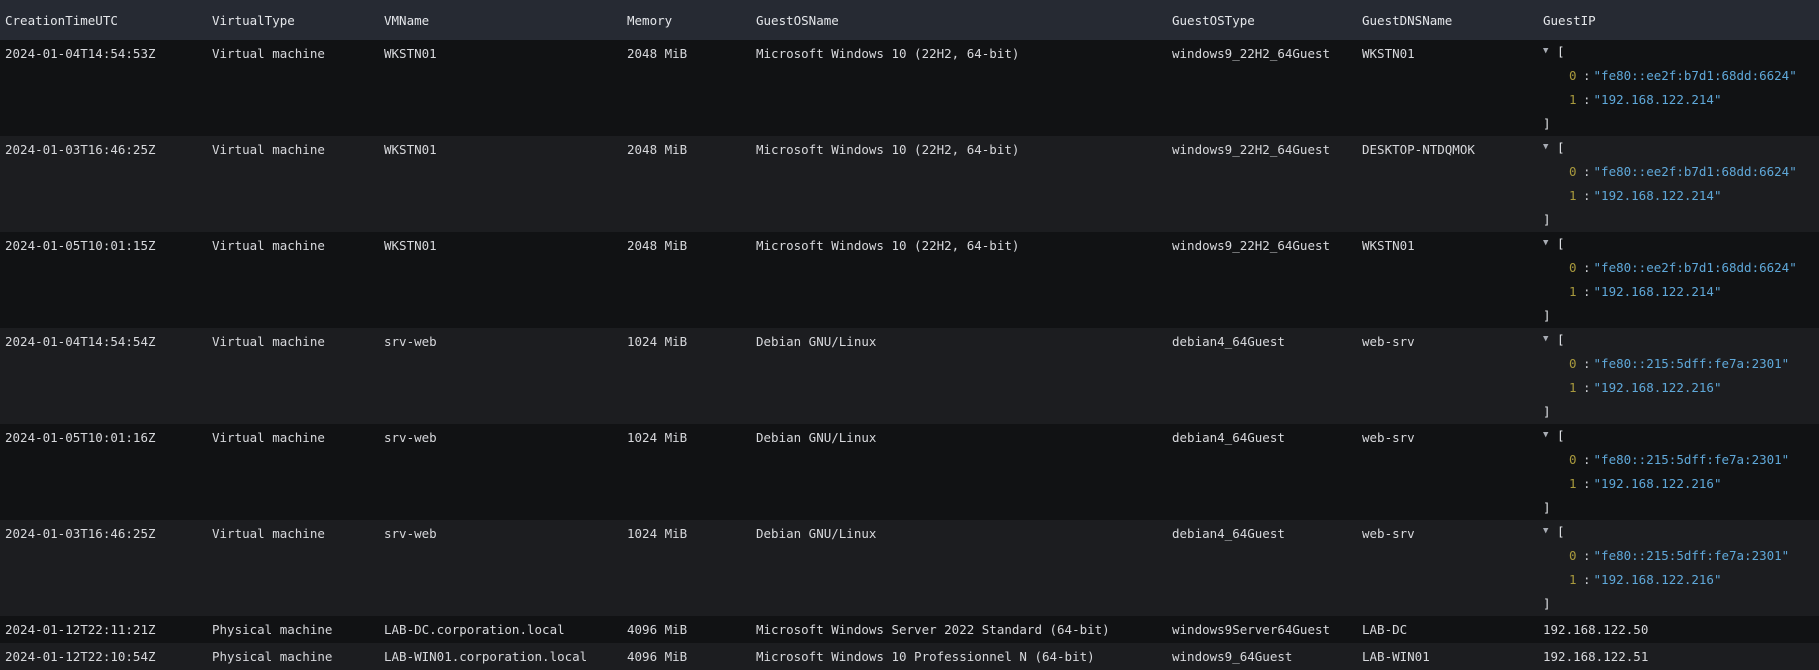 This screenshot has width=1819, height=670. I want to click on column-header-guestdnsname: GuestDNSName, so click(1447, 20).